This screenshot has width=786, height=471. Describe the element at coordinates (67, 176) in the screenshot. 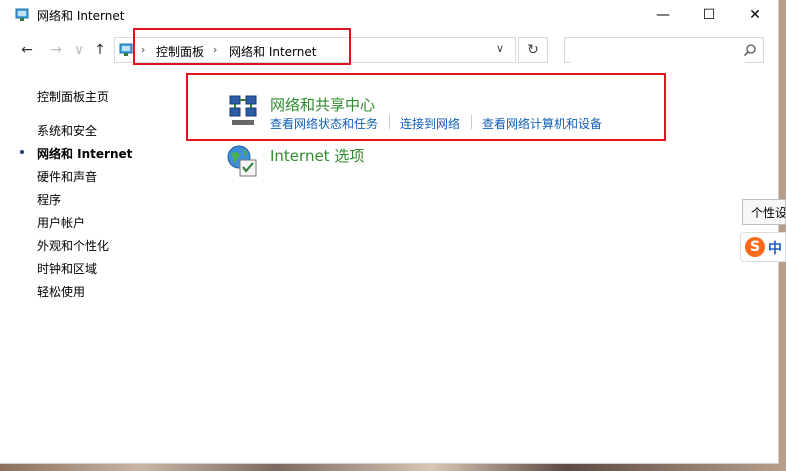

I see `sidebar-item-hardware-sound: 硬件和声音` at that location.